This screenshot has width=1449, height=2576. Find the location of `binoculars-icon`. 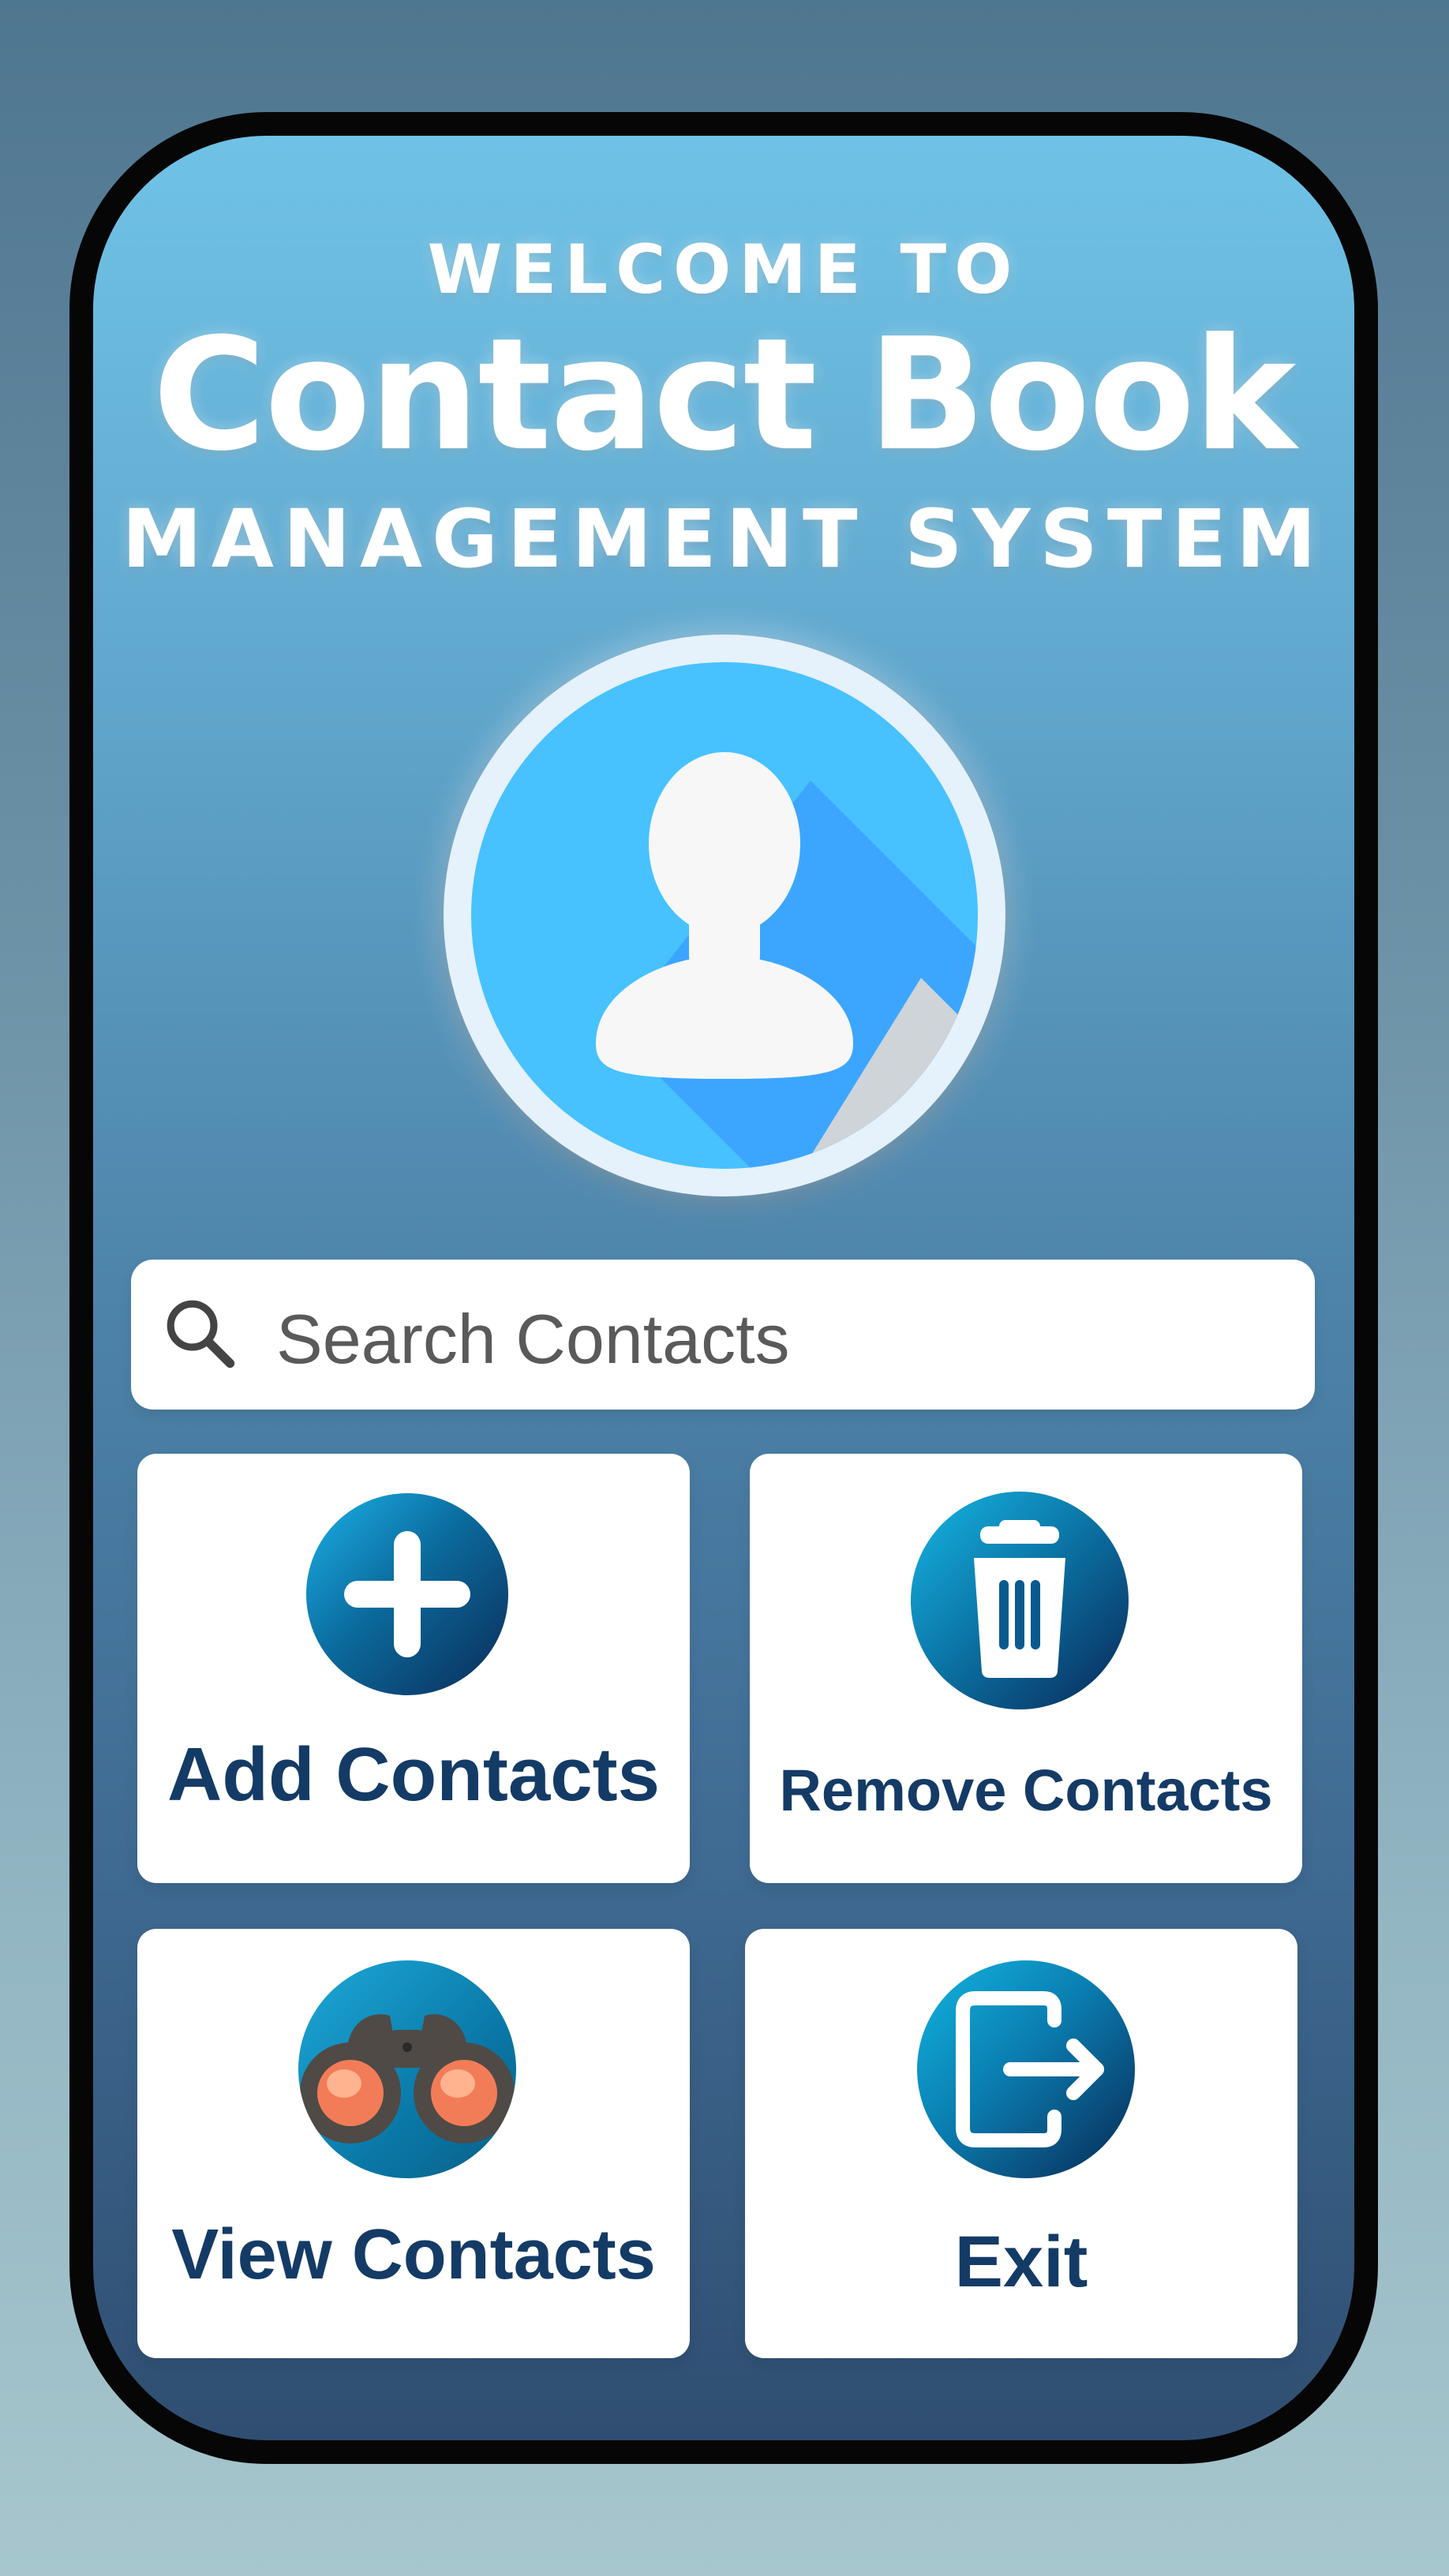

binoculars-icon is located at coordinates (407, 2069).